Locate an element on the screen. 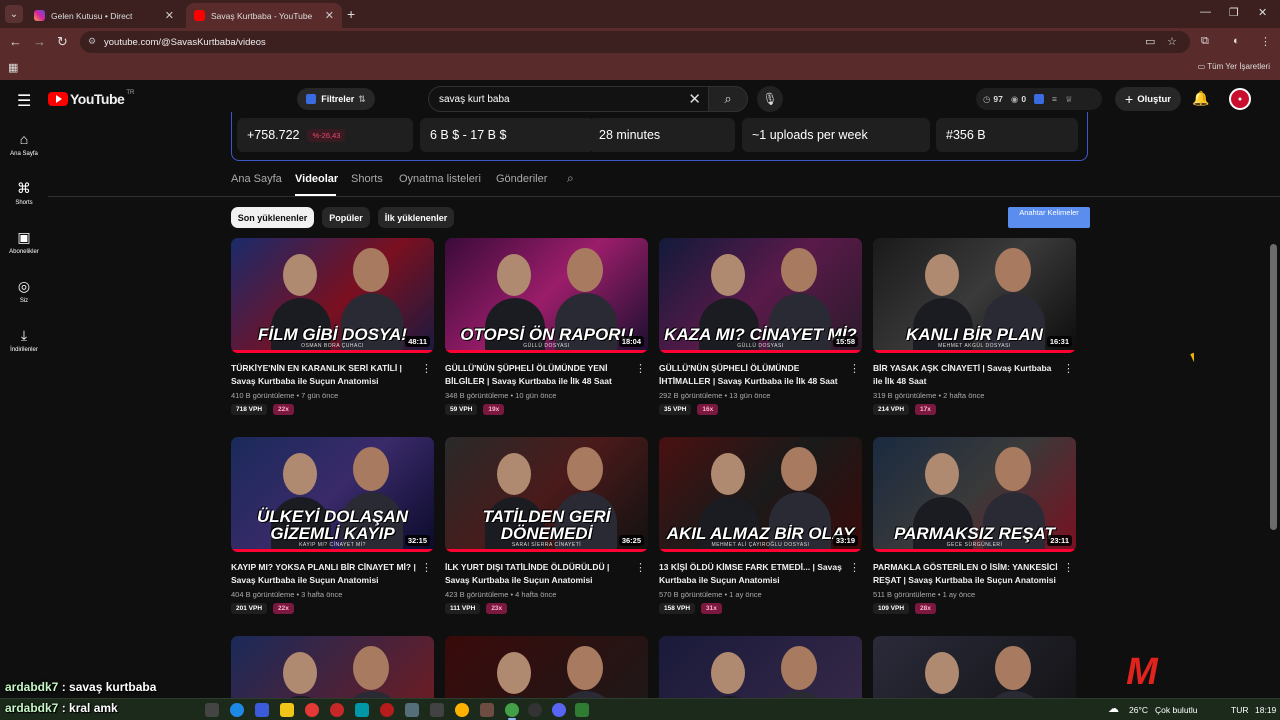 The image size is (1280, 720). tab-search-button: ⌄ is located at coordinates (14, 14).